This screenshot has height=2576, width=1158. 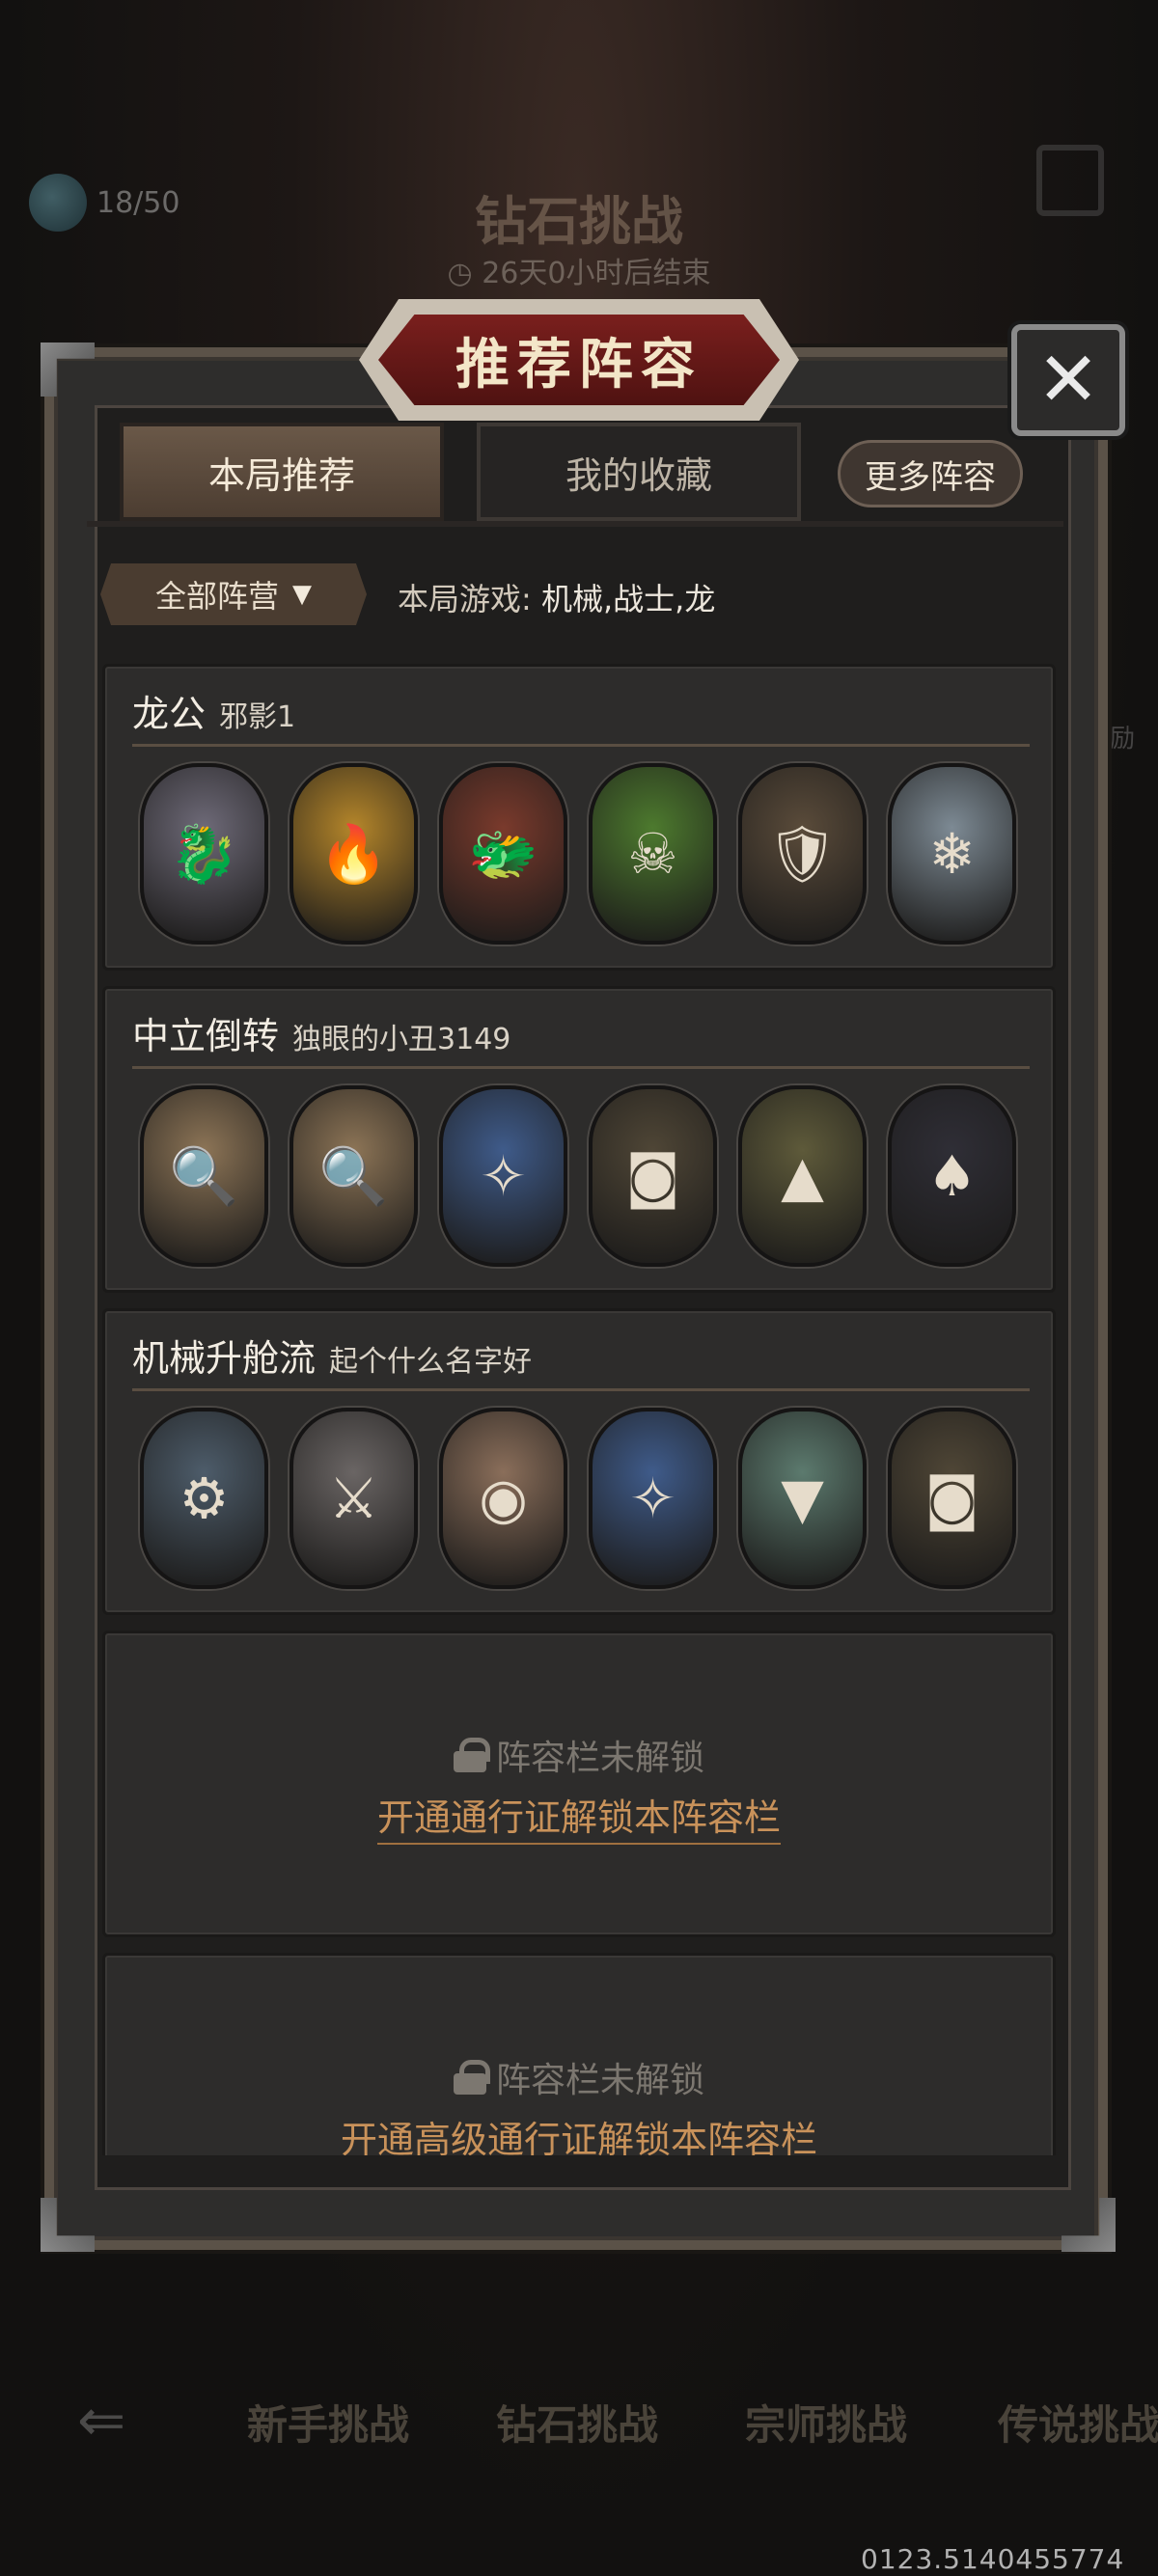 I want to click on robot-icon: ⚙, so click(x=204, y=1498).